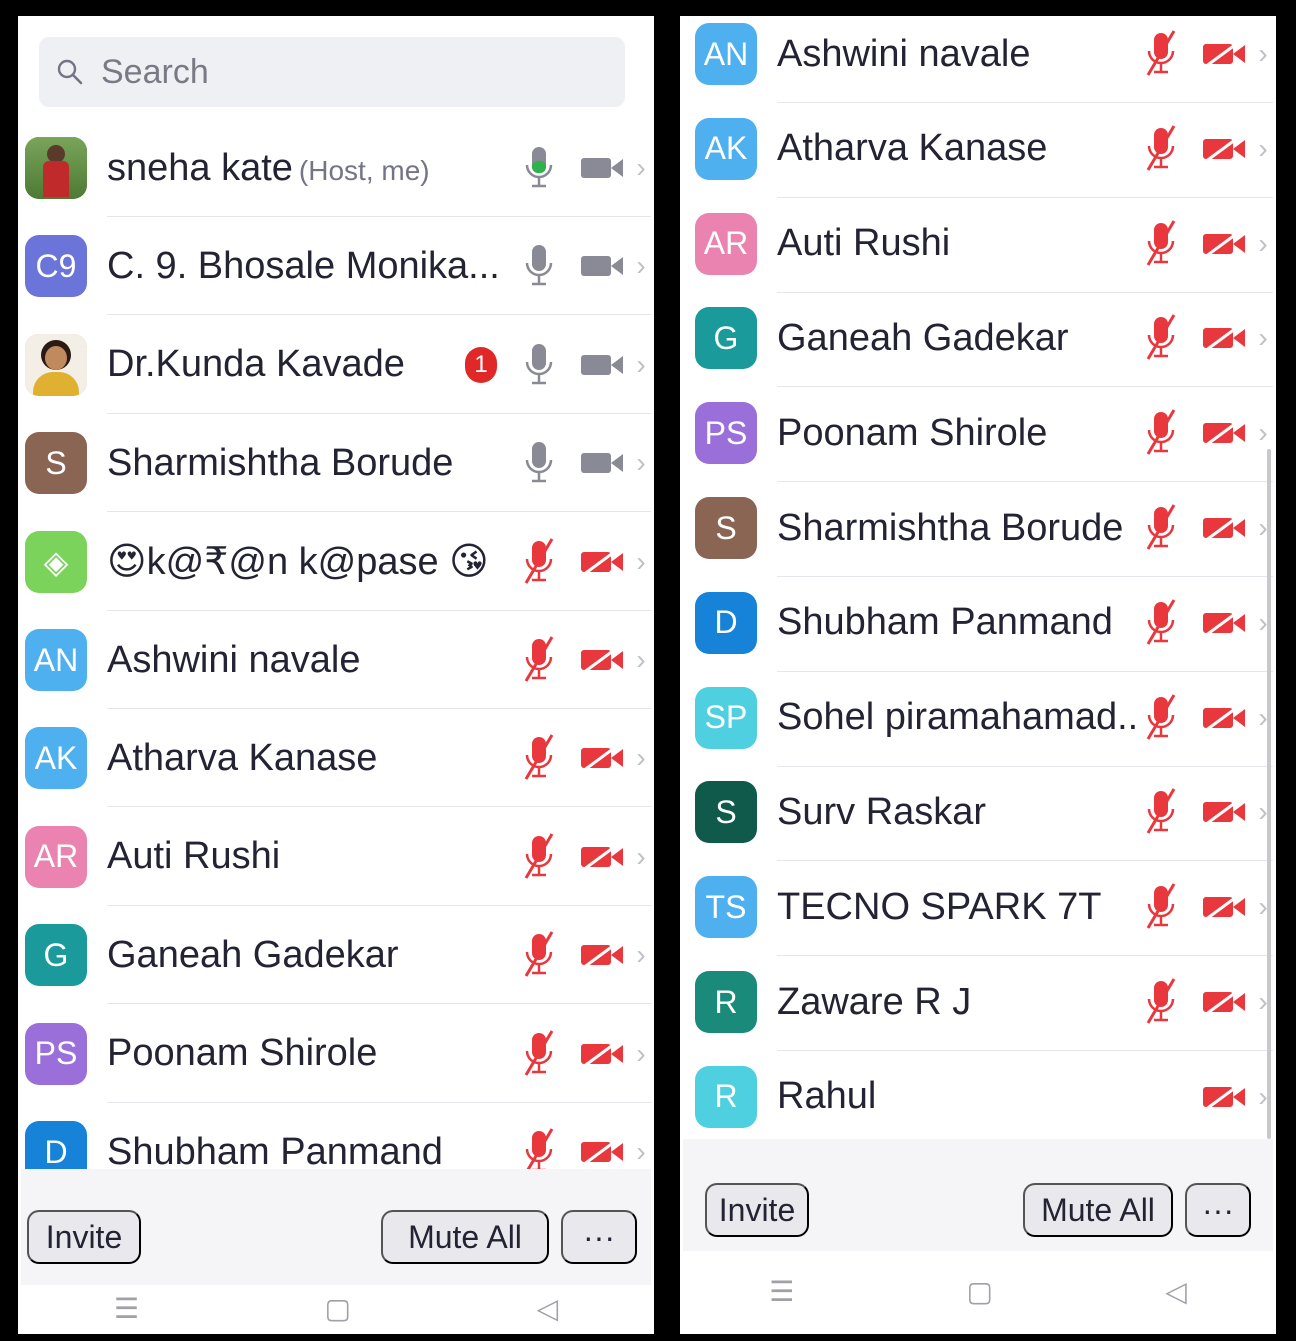 The height and width of the screenshot is (1341, 1296). Describe the element at coordinates (242, 1053) in the screenshot. I see `participant-name: Poonam Shirole` at that location.